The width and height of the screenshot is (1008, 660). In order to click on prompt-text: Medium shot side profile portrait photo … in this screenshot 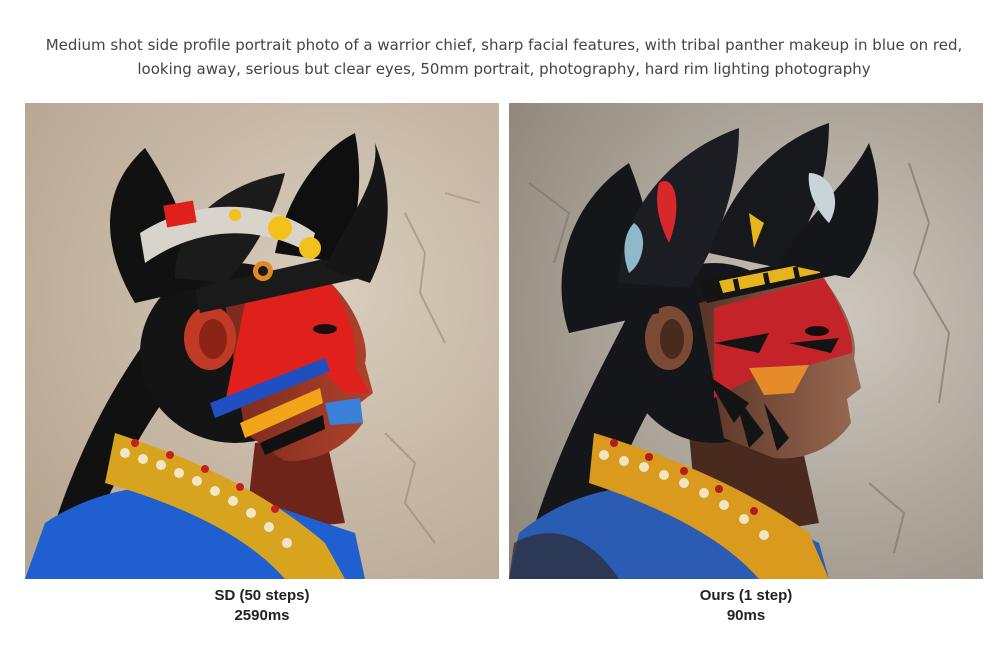, I will do `click(504, 57)`.